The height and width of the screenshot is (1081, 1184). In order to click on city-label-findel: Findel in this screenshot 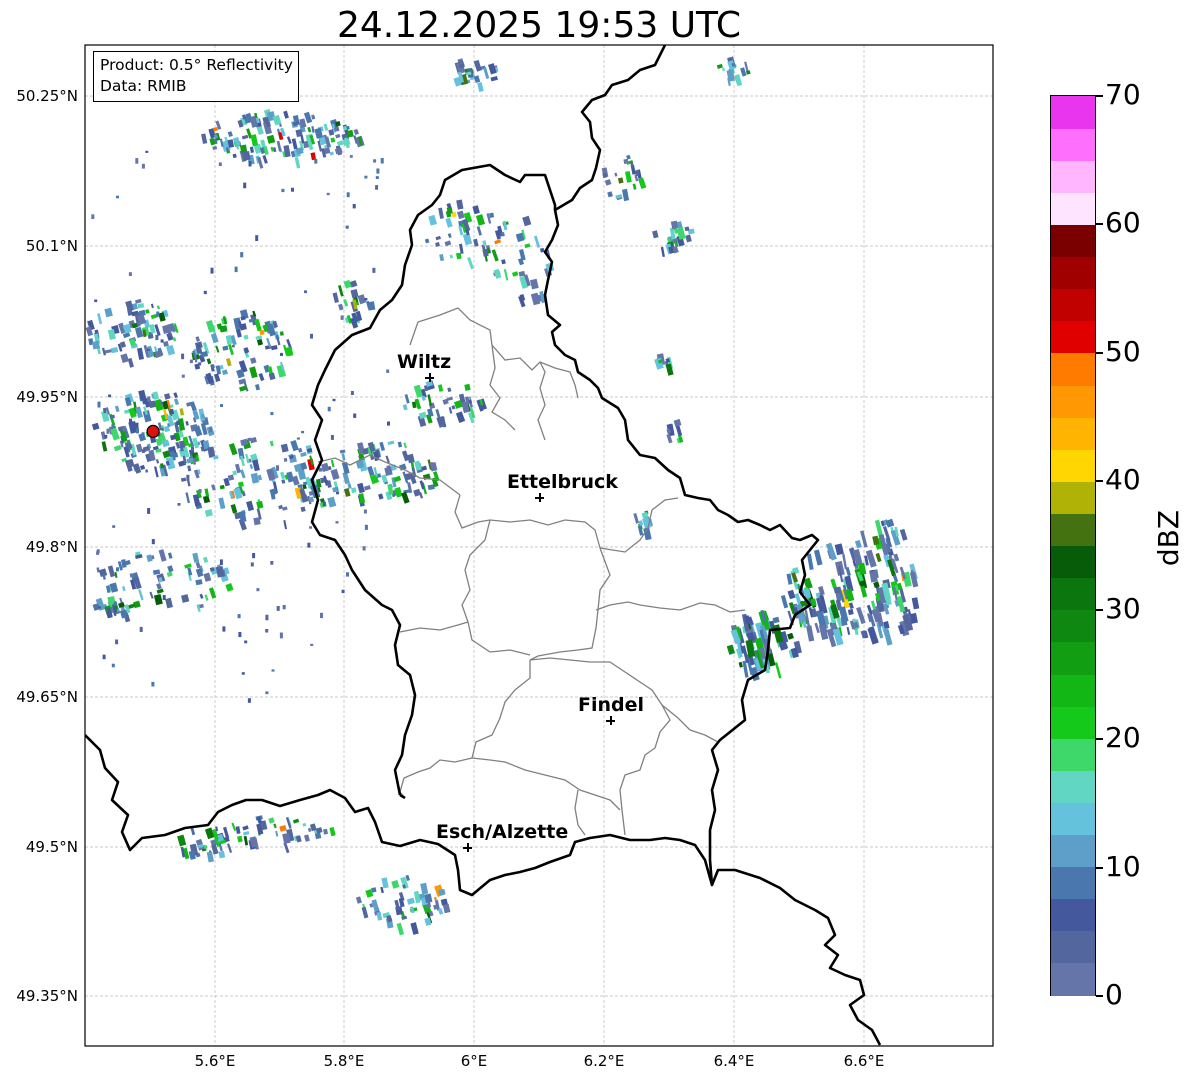, I will do `click(611, 705)`.